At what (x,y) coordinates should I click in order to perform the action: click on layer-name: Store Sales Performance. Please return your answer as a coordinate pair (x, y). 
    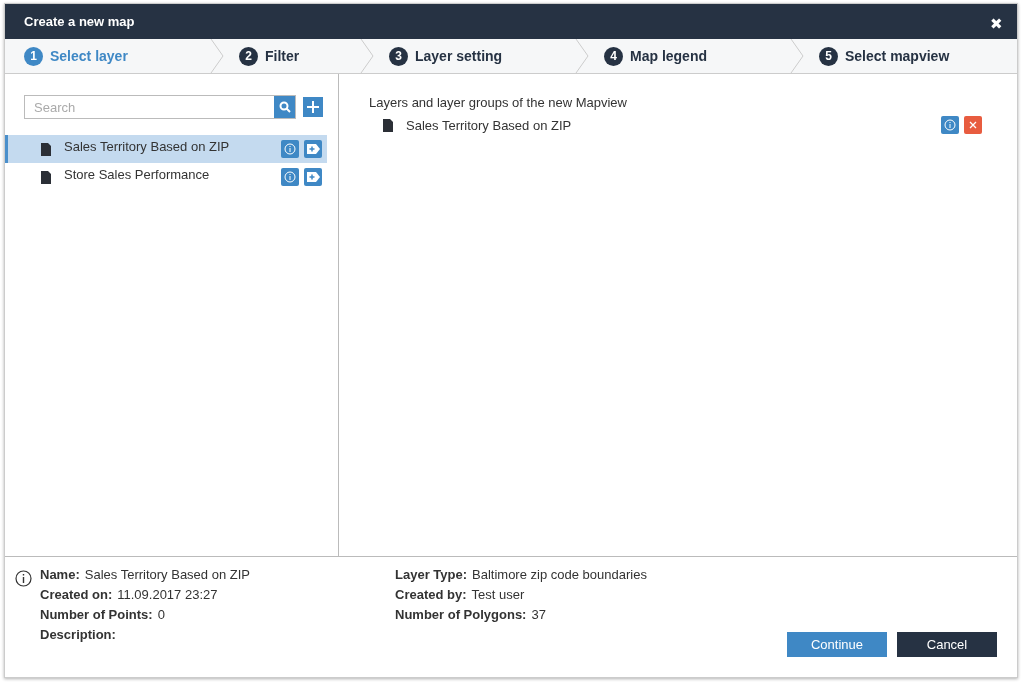
    Looking at the image, I should click on (137, 174).